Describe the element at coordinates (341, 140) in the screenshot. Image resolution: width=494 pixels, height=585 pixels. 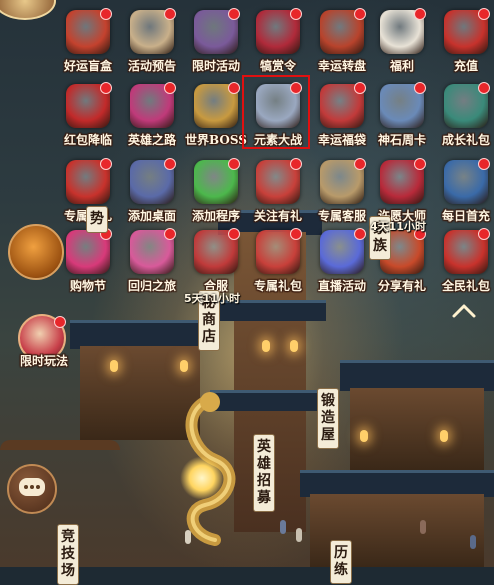
I see `activity-icon-label: 幸运福袋` at that location.